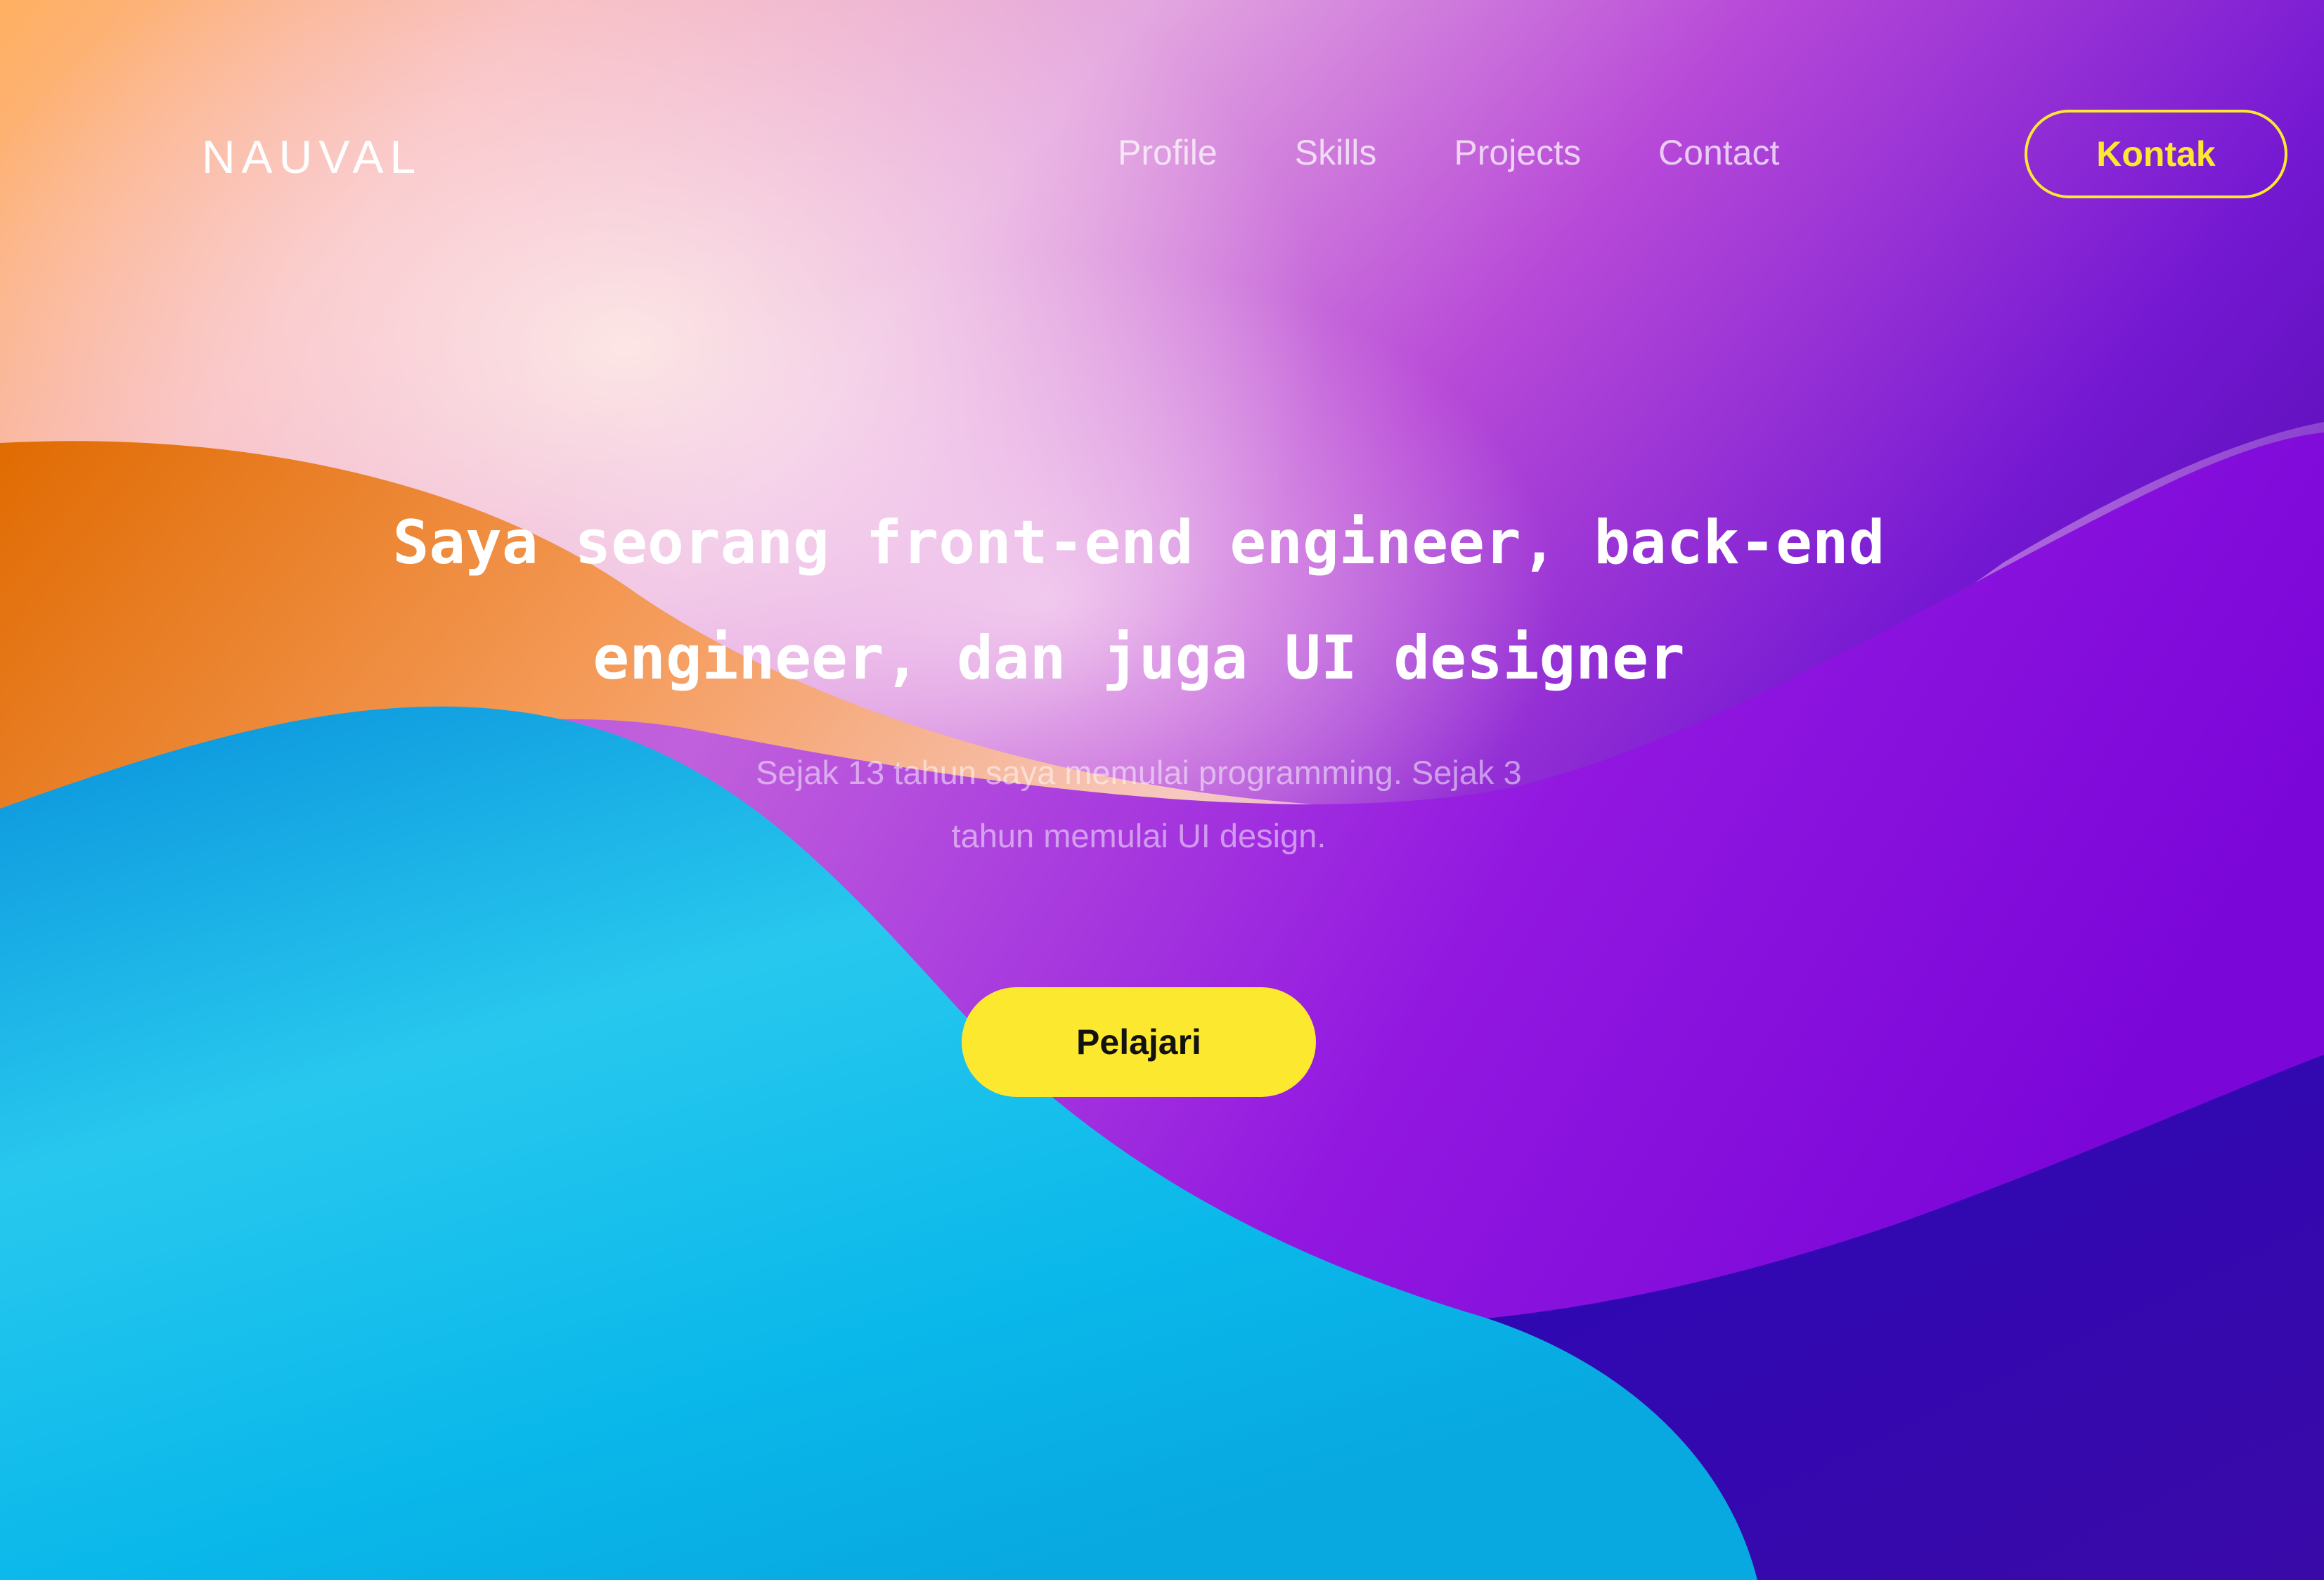 Image resolution: width=2324 pixels, height=1580 pixels. Describe the element at coordinates (1168, 153) in the screenshot. I see `nav-link-profile: Profile` at that location.